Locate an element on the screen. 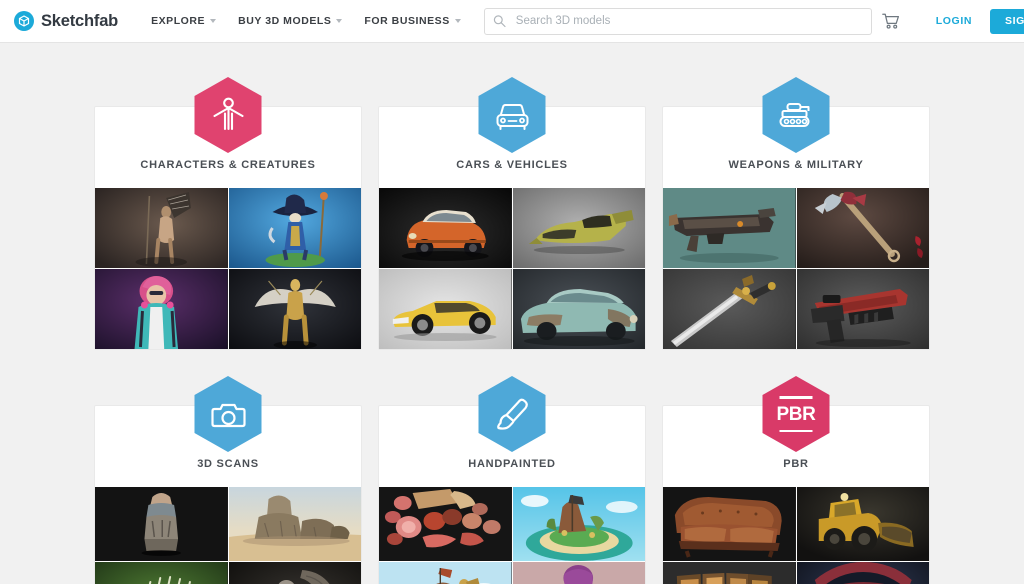 The height and width of the screenshot is (584, 1024). thumbnail-yellow-bulldozer-loader is located at coordinates (862, 524).